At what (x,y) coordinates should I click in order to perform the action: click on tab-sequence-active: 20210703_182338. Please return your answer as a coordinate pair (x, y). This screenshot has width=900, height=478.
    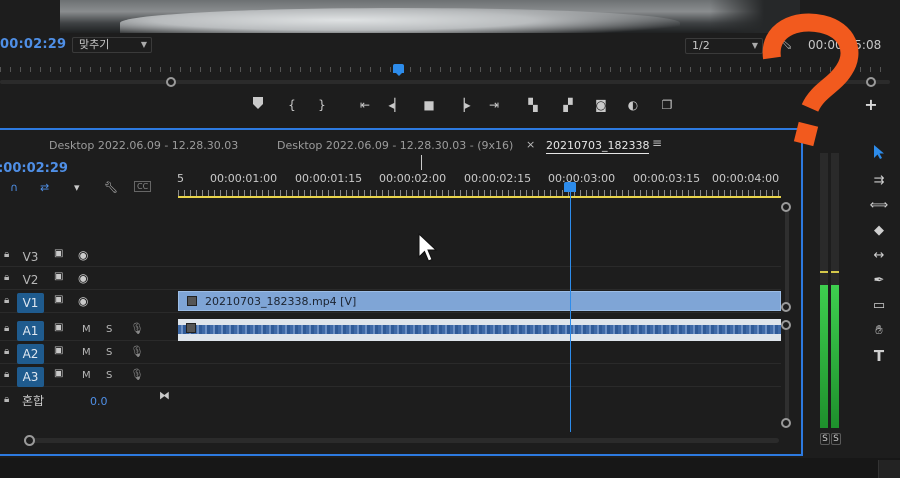
    Looking at the image, I should click on (598, 146).